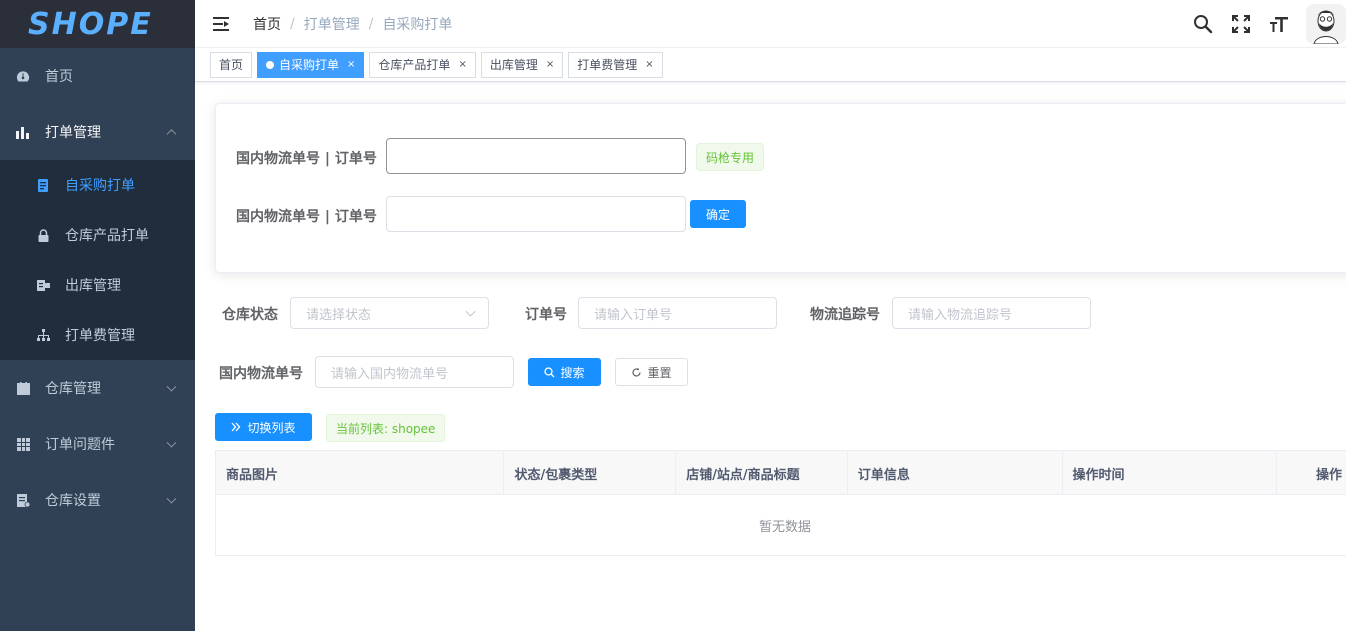  Describe the element at coordinates (845, 315) in the screenshot. I see `tracking-label: 物流追踪号` at that location.